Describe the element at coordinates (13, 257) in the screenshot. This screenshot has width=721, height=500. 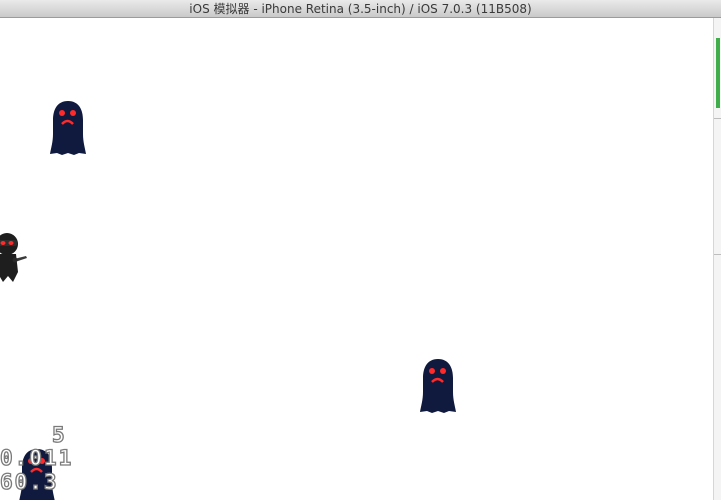
I see `ninja-player-icon` at that location.